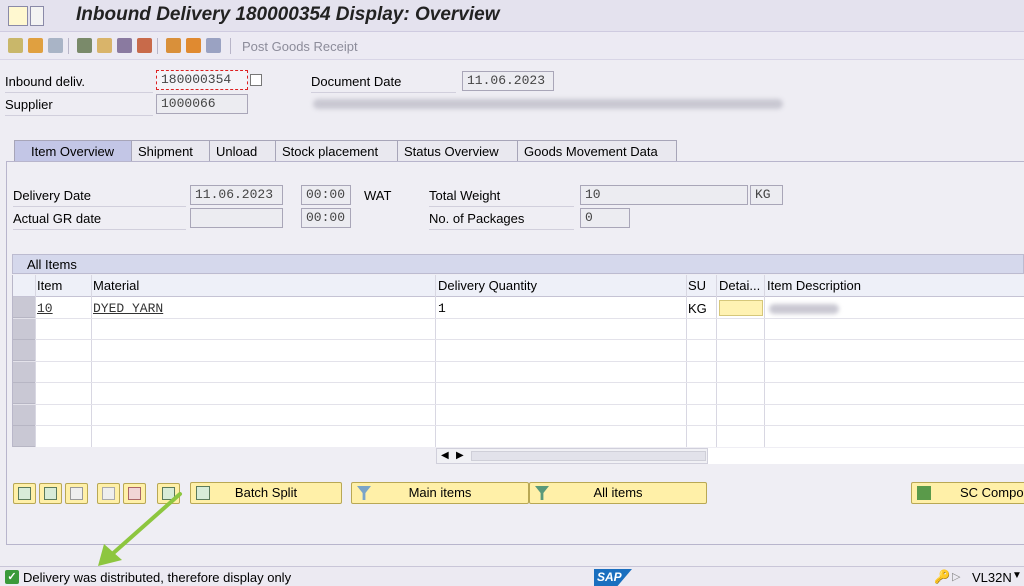 This screenshot has width=1024, height=586. I want to click on col-item: Item, so click(49, 285).